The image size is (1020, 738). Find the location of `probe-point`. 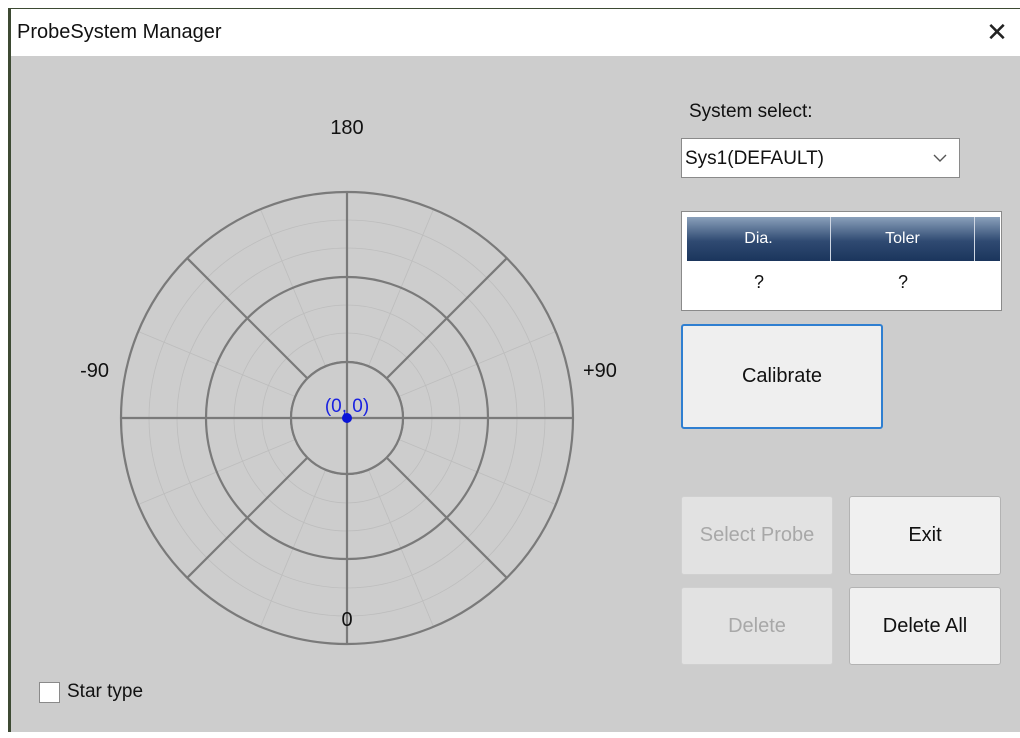

probe-point is located at coordinates (347, 418).